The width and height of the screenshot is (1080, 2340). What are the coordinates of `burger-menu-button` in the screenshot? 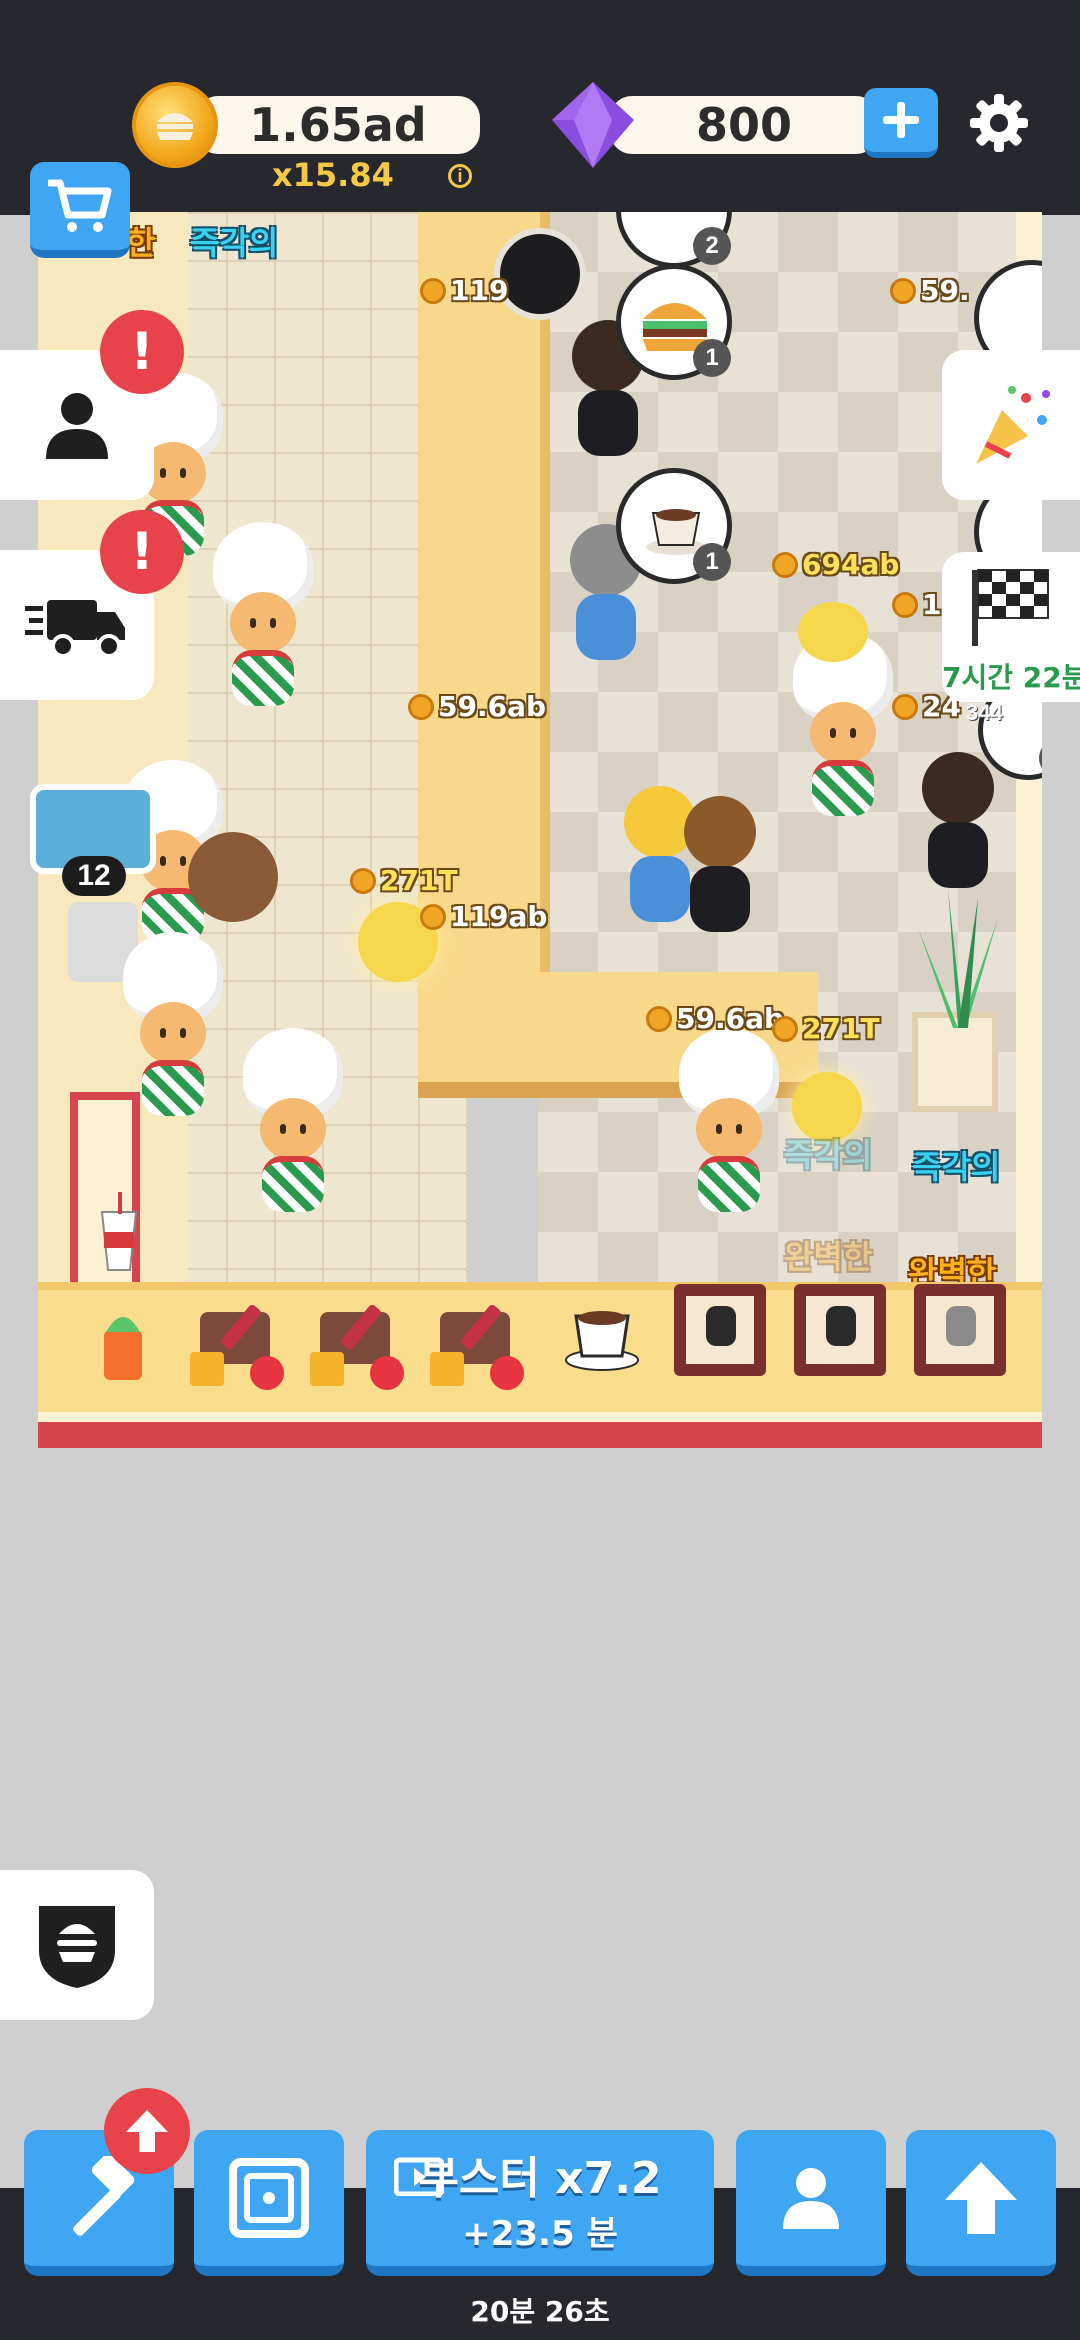 It's located at (77, 1945).